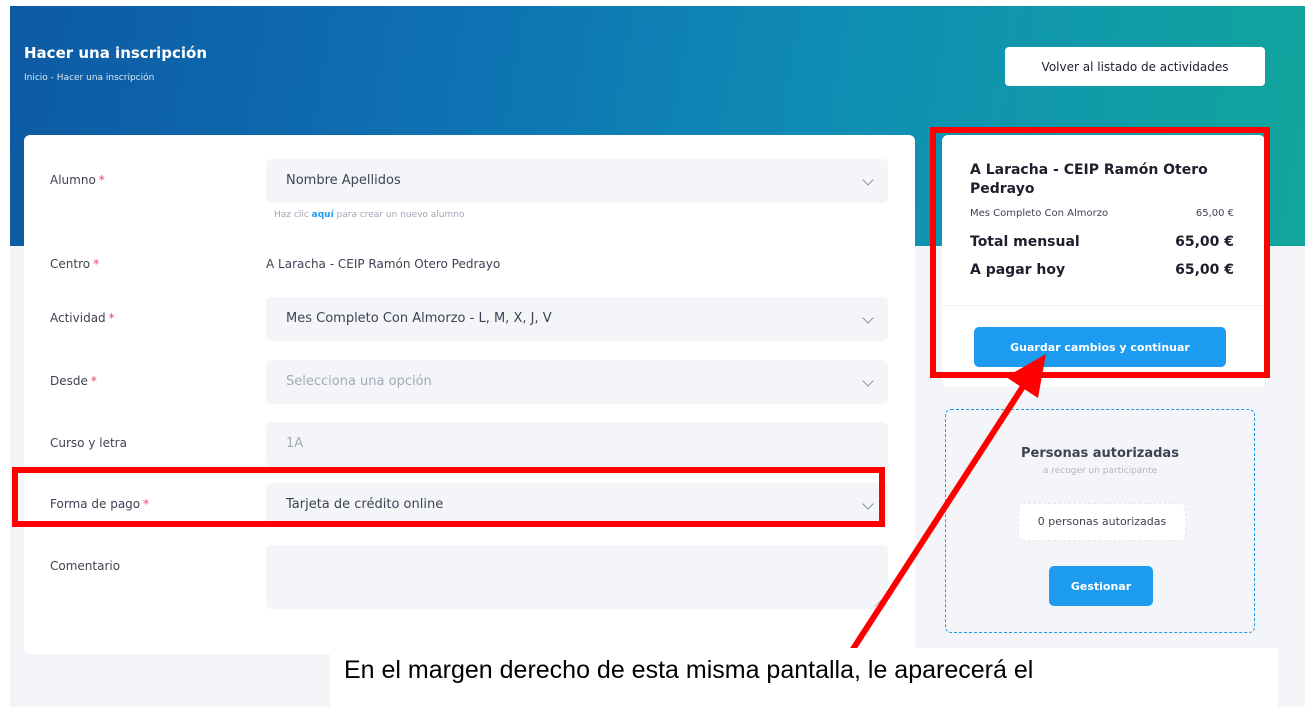  I want to click on arrow-head, so click(1026, 376).